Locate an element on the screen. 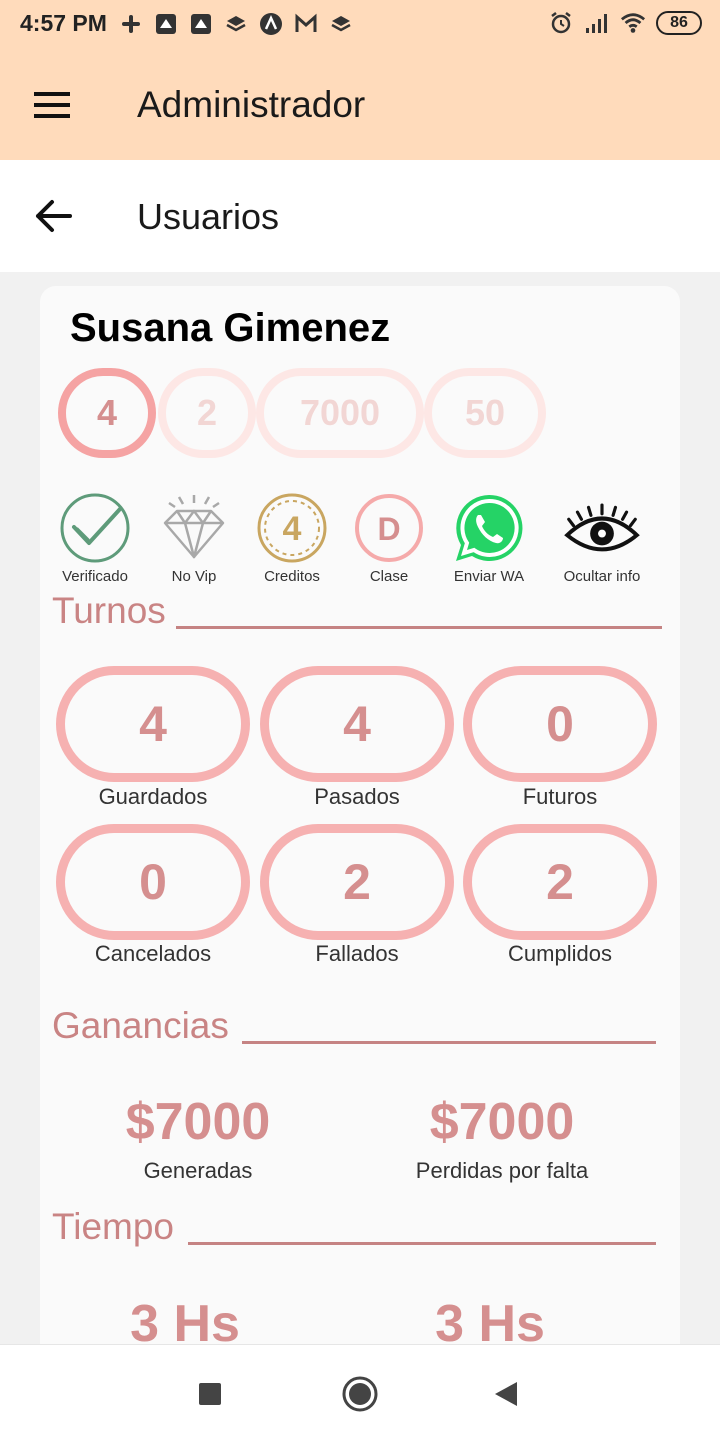 This screenshot has width=720, height=1440. turno-cumplidos-label: Cumplidos is located at coordinates (560, 953).